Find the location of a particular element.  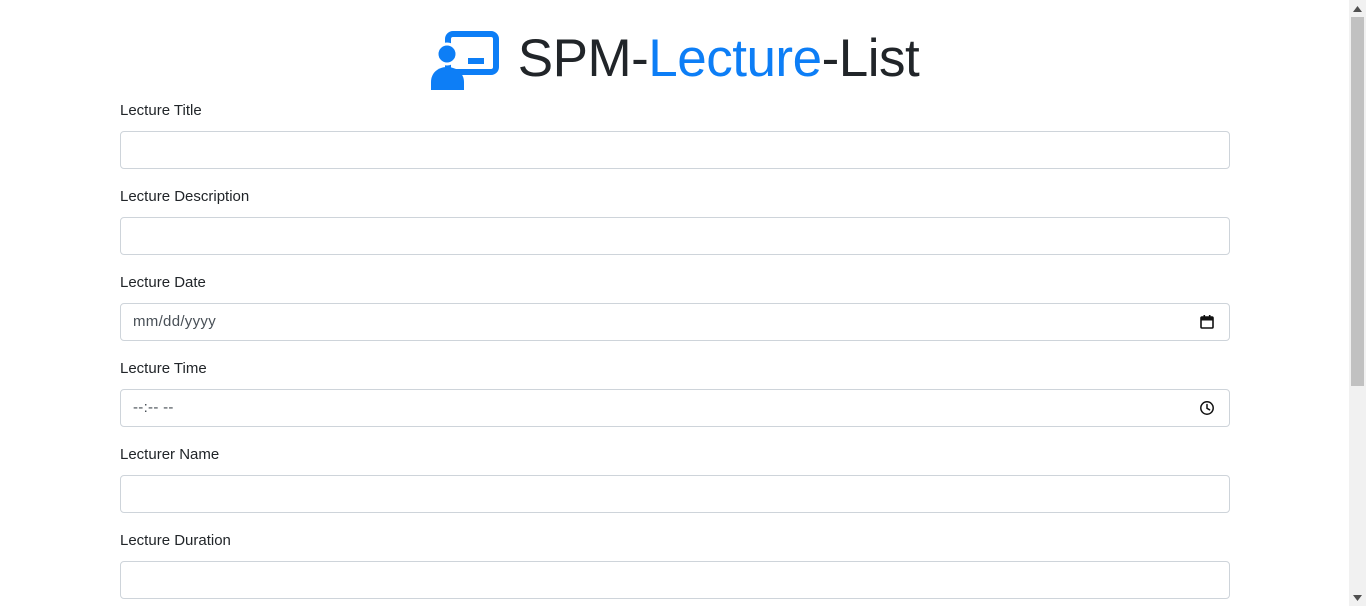

lecture-title-label: Lecture Title is located at coordinates (161, 110).